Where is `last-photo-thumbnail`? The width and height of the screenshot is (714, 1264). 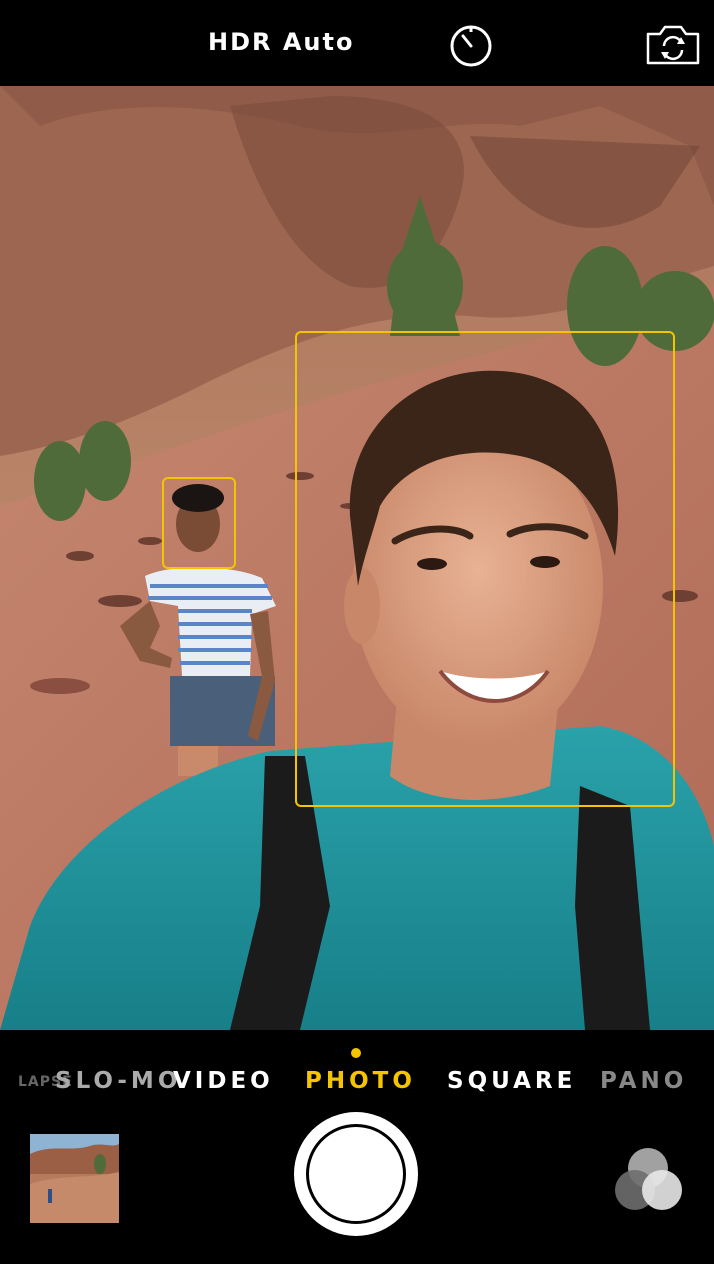
last-photo-thumbnail is located at coordinates (74, 1178).